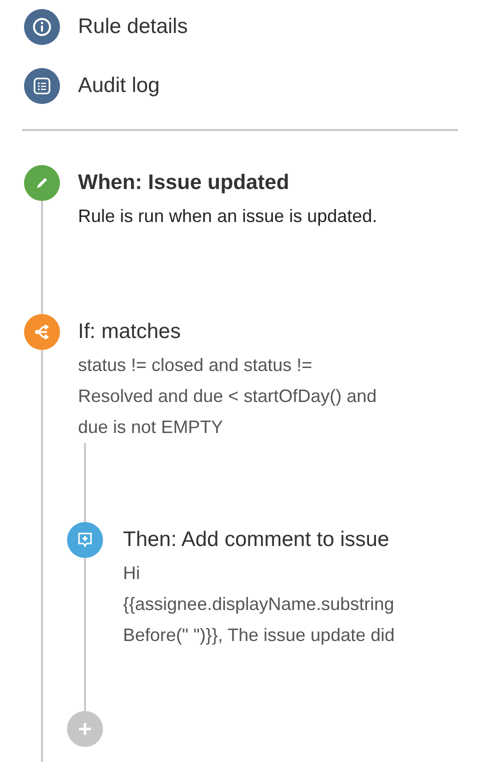 This screenshot has width=502, height=778. What do you see at coordinates (119, 86) in the screenshot?
I see `nav-link: Audit log` at bounding box center [119, 86].